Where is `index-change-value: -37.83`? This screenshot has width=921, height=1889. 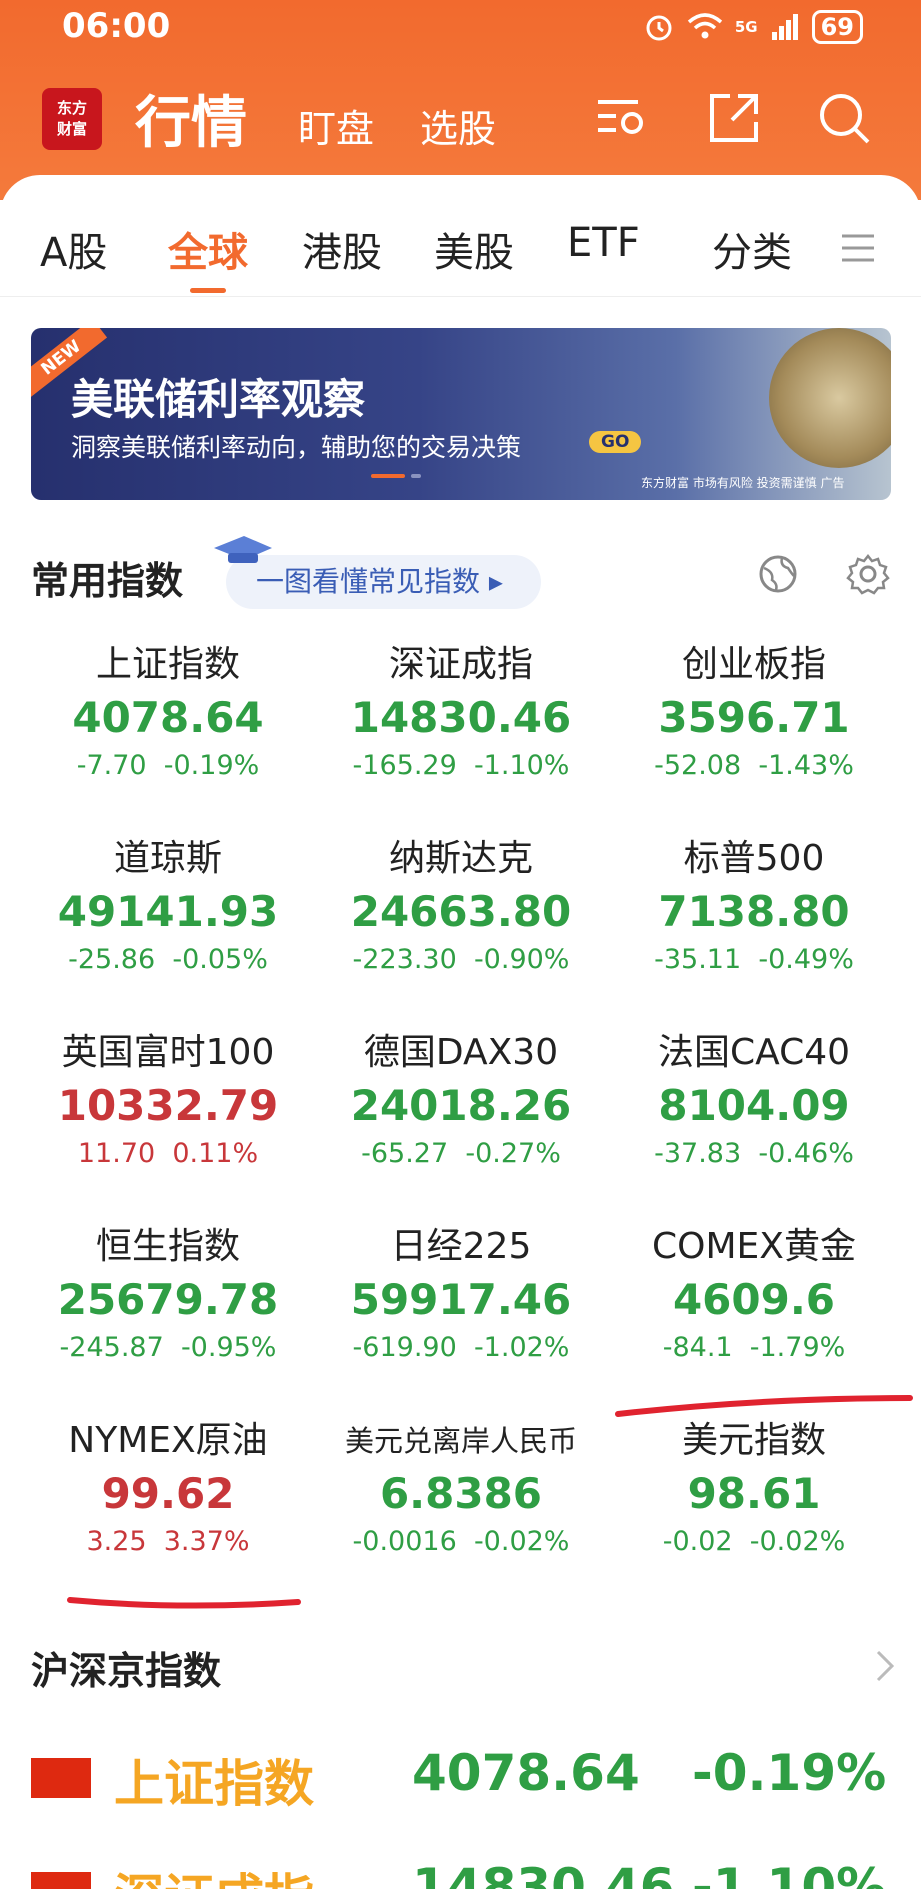 index-change-value: -37.83 is located at coordinates (698, 1153).